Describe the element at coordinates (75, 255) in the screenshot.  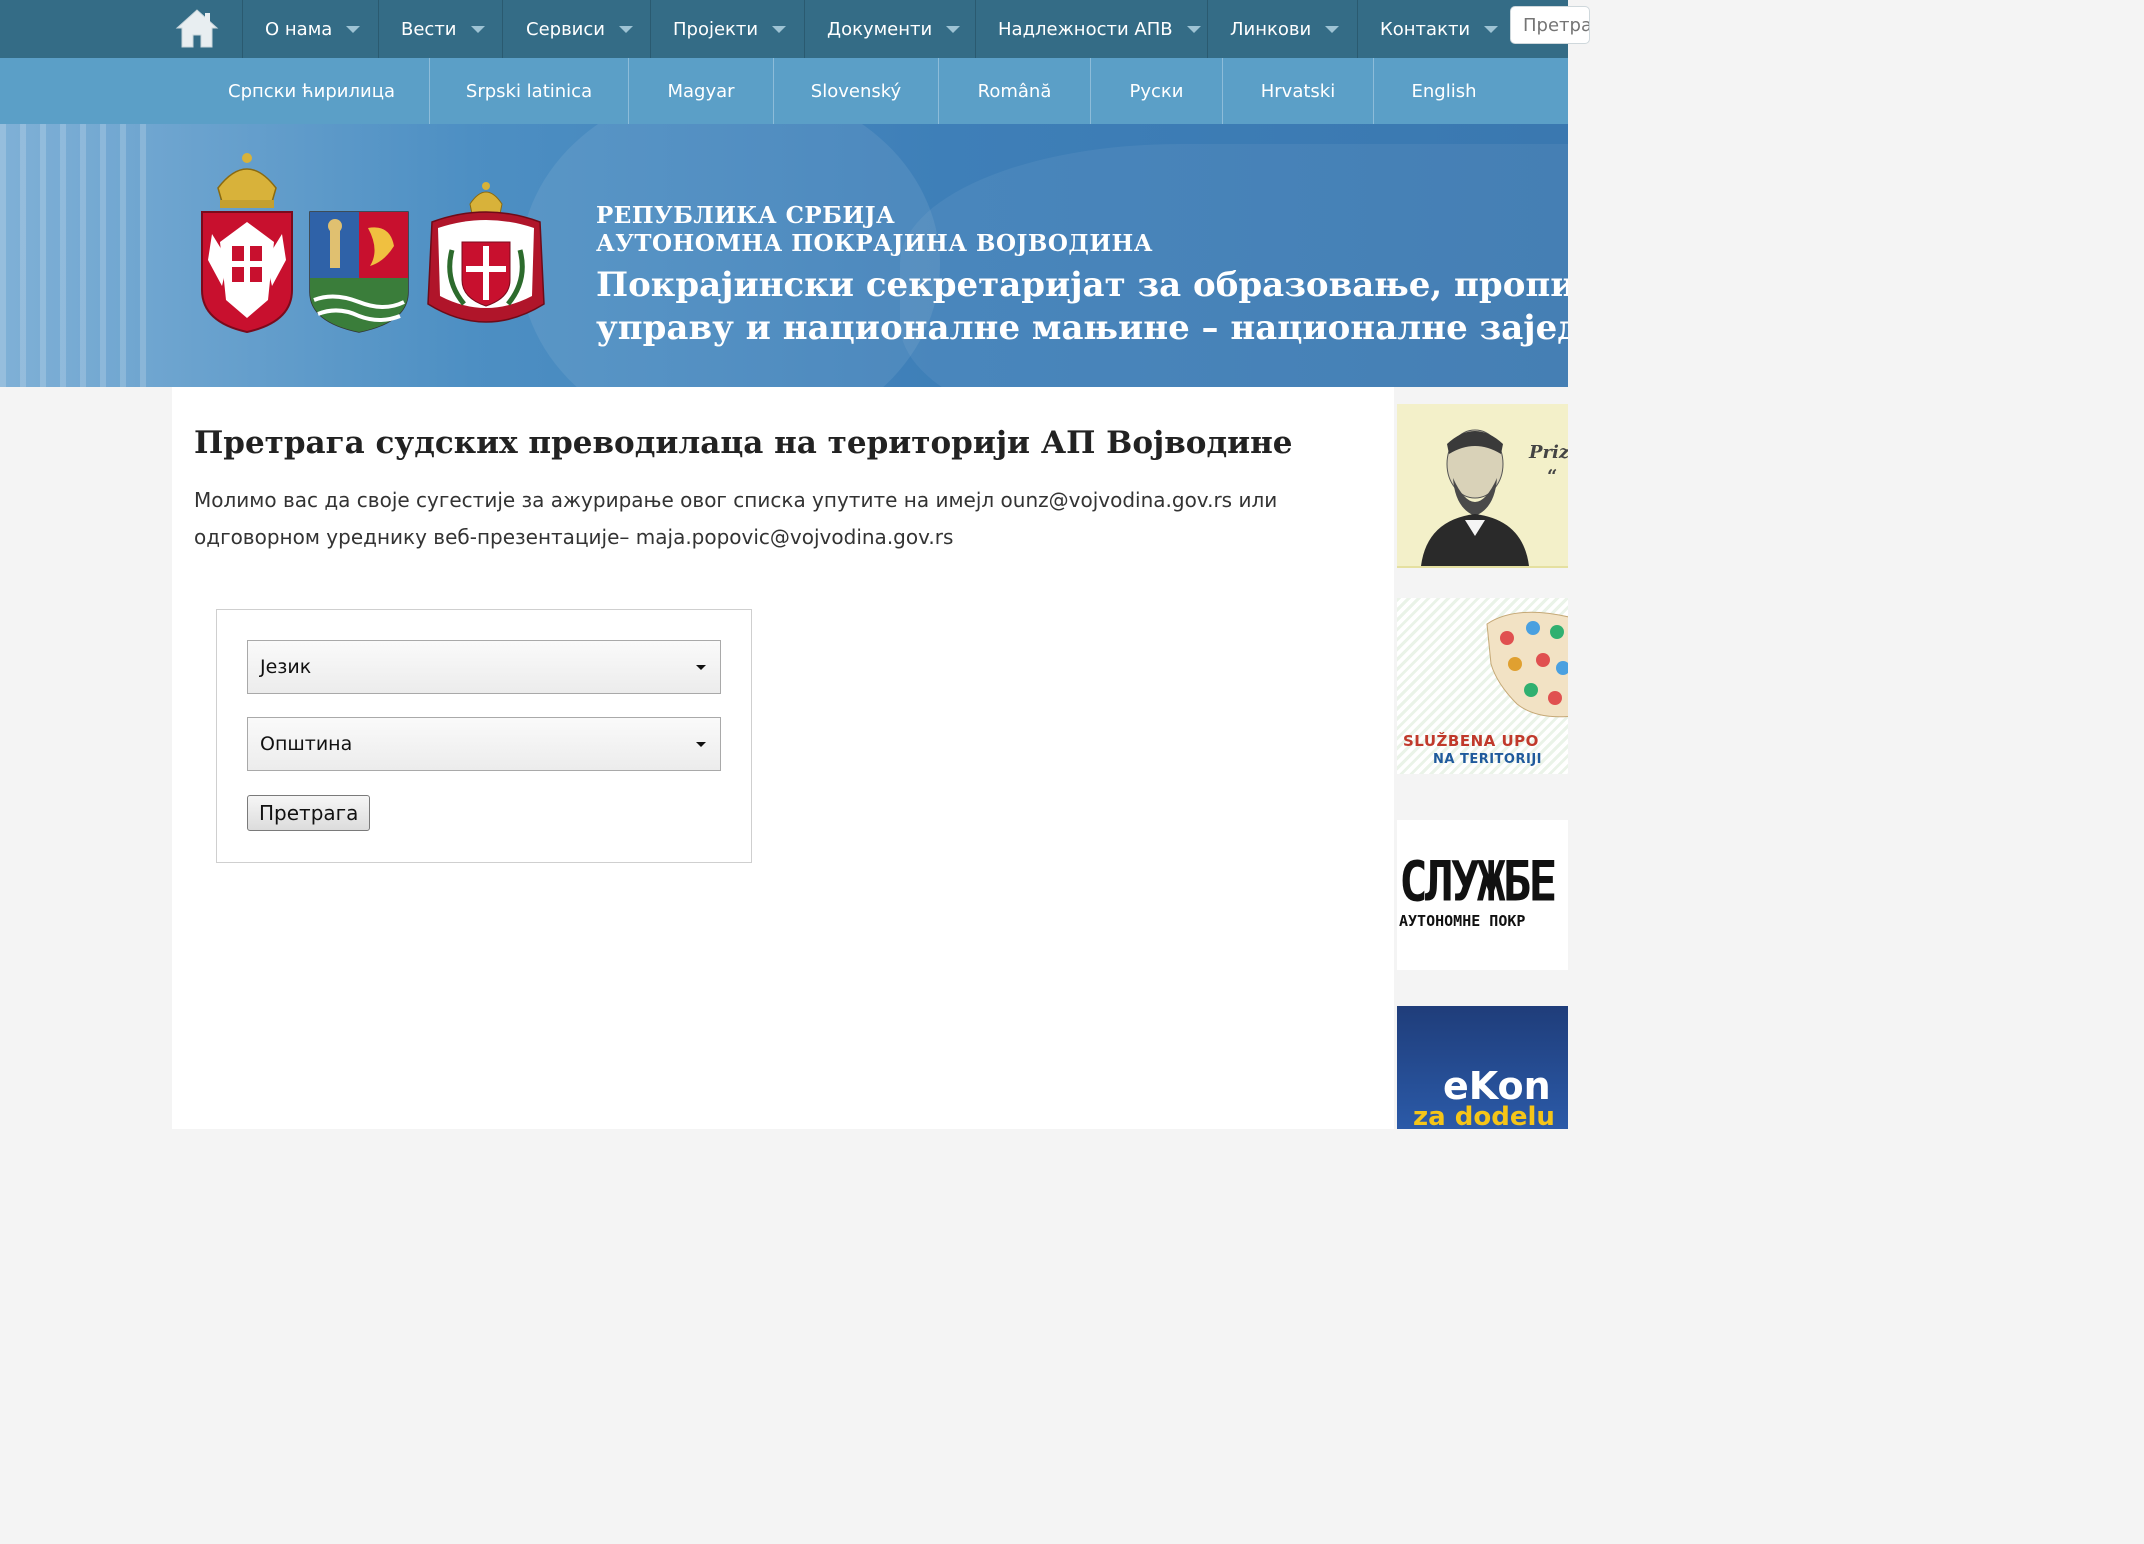
I see `banner-decoration` at that location.